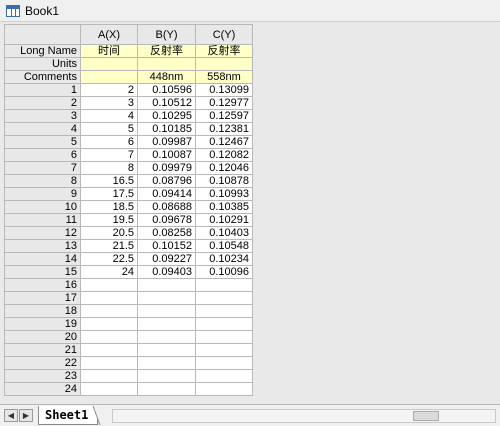 The width and height of the screenshot is (500, 426). I want to click on row-number: 10, so click(42, 207).